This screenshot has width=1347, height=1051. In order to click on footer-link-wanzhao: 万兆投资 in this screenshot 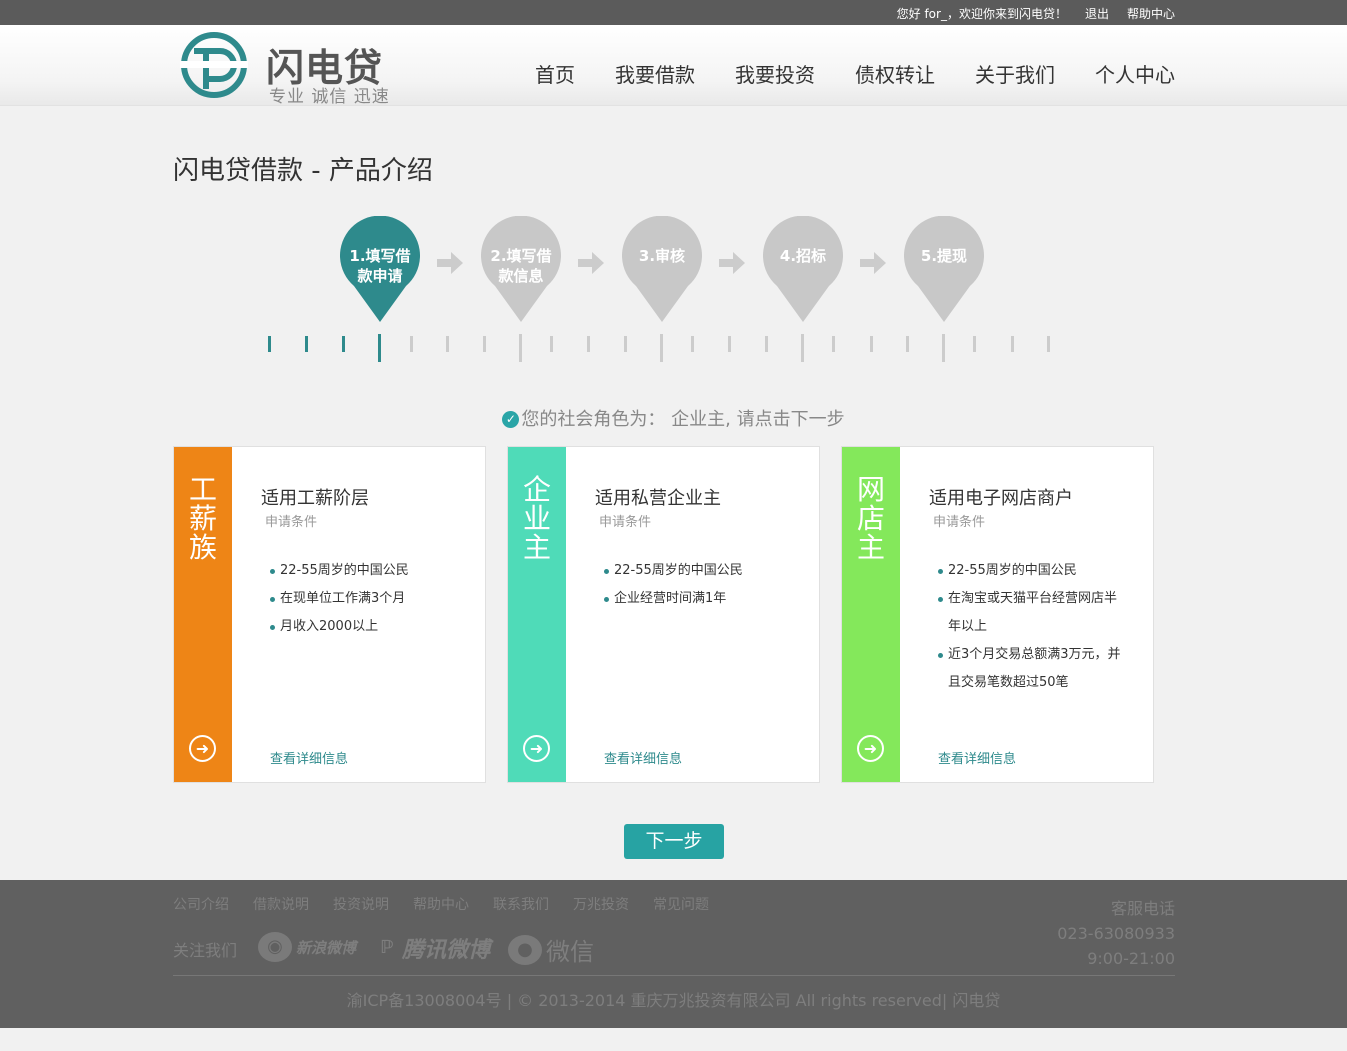, I will do `click(601, 904)`.